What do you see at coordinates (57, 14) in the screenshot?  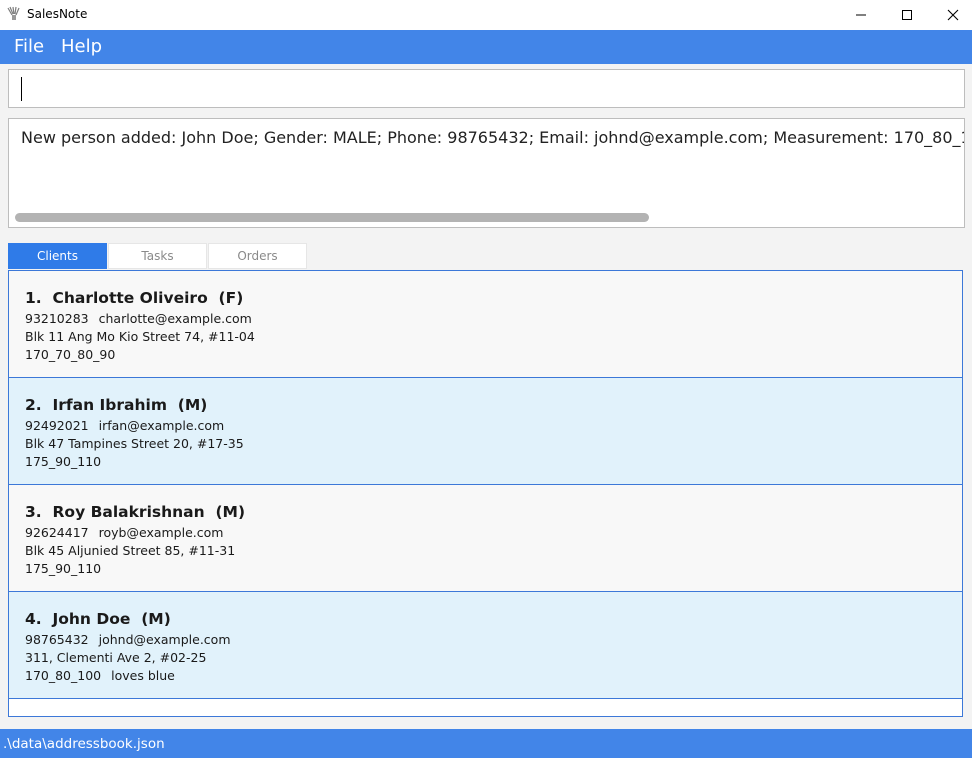 I see `window-title: SalesNote` at bounding box center [57, 14].